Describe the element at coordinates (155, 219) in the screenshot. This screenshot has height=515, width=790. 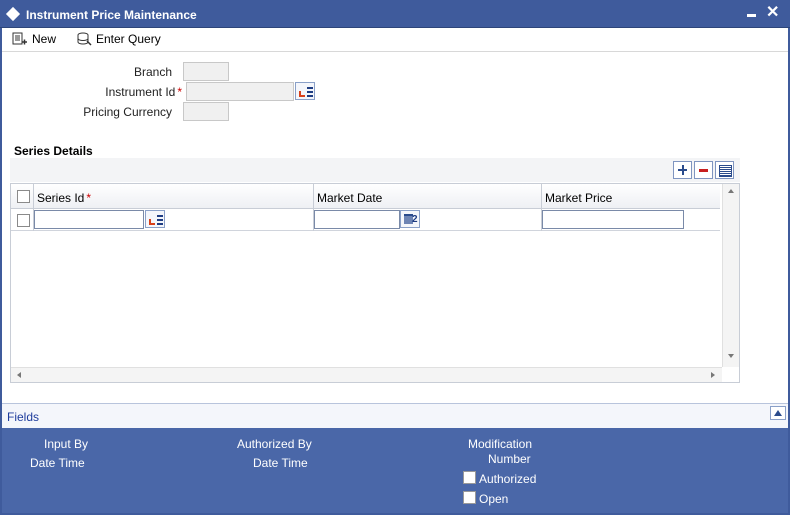
I see `series-id-lov-icon` at that location.